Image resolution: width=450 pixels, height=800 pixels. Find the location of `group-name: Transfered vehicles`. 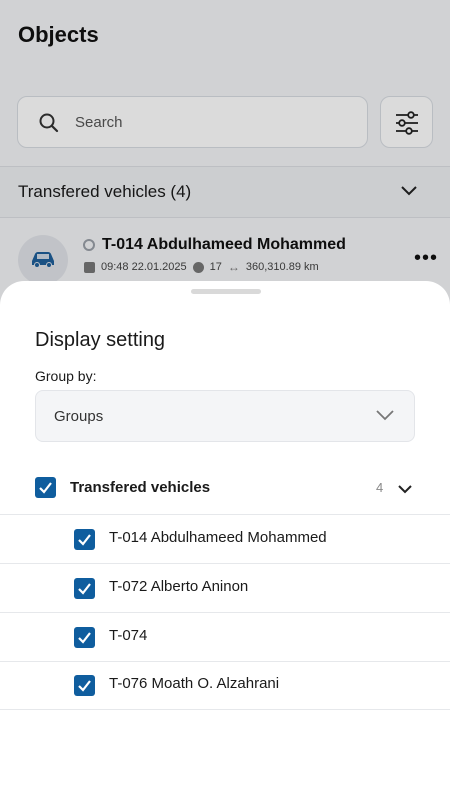

group-name: Transfered vehicles is located at coordinates (140, 487).